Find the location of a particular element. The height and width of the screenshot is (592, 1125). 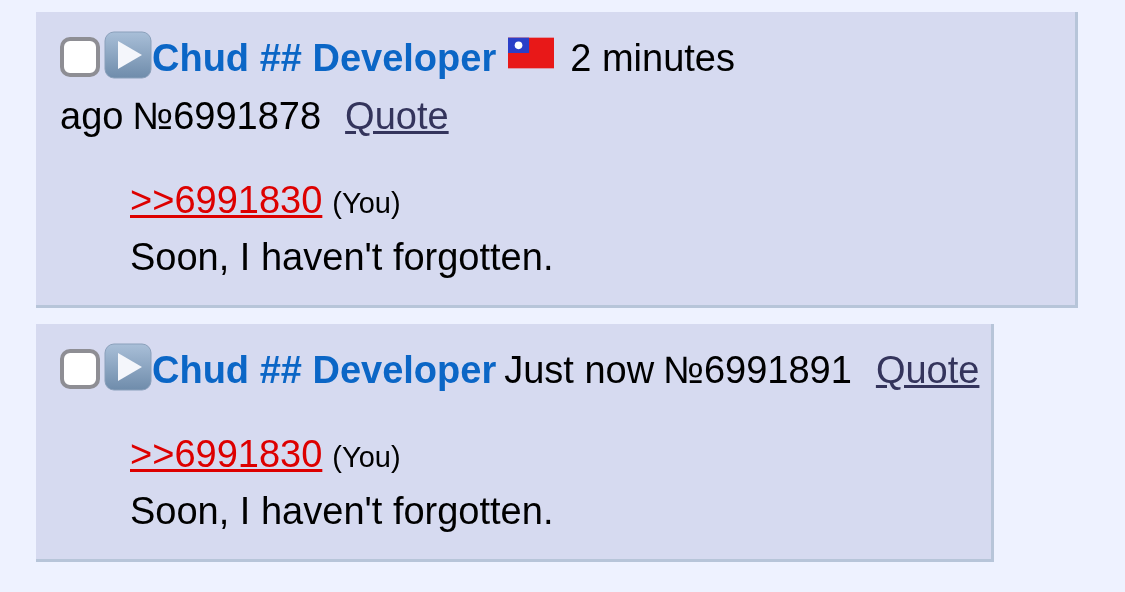

post-time: ago is located at coordinates (92, 116).